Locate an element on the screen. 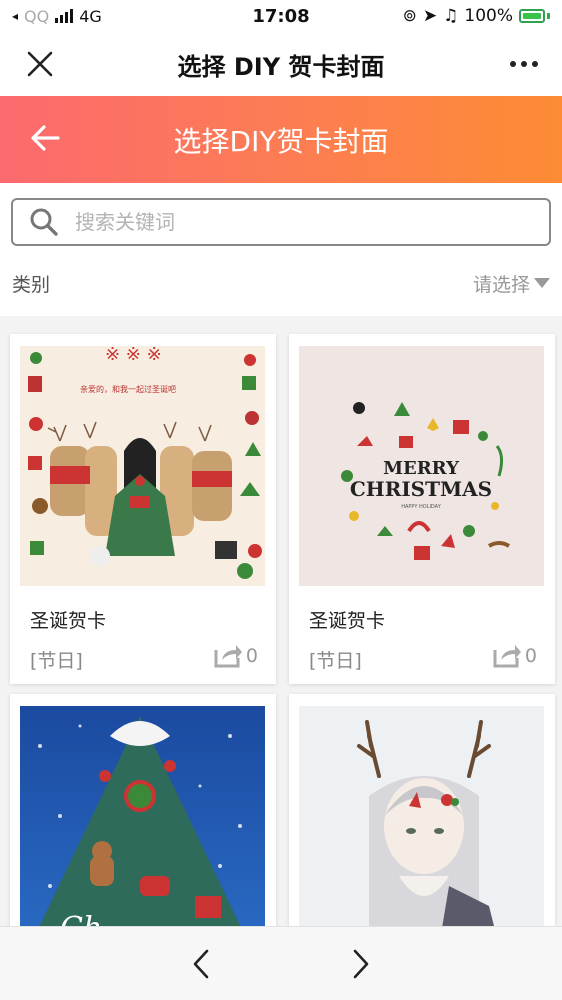  card-cover-image: ※ ※ ※ 亲爱的，和我一起过圣诞吧 is located at coordinates (142, 466).